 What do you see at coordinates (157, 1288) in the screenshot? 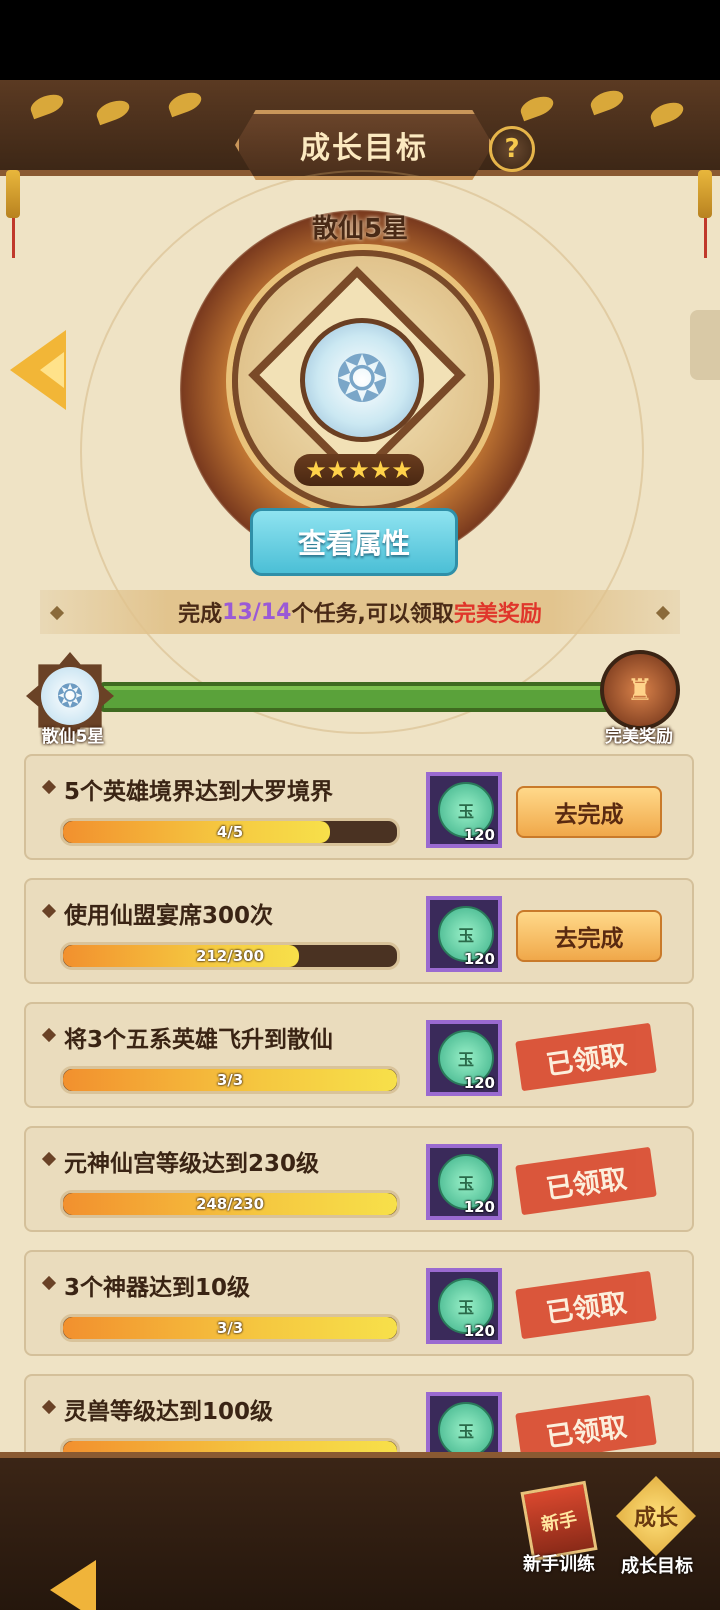
I see `task-name: 3个神器达到10级` at bounding box center [157, 1288].